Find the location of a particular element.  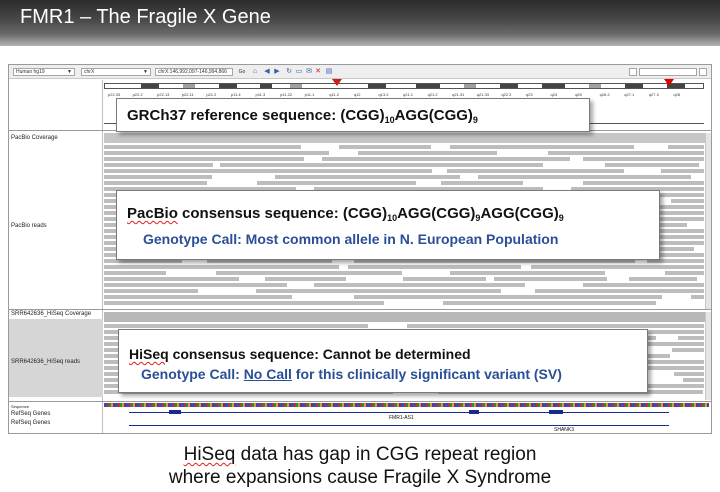

ideogram-band-label: q25 is located at coordinates (578, 94).